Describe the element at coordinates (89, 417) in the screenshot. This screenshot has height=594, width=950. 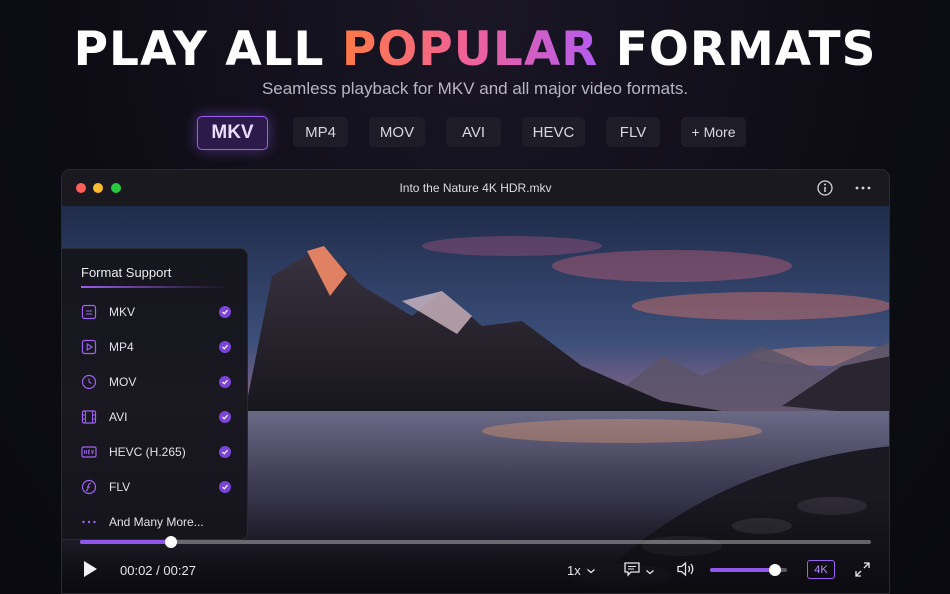
I see `film-strip-icon` at that location.